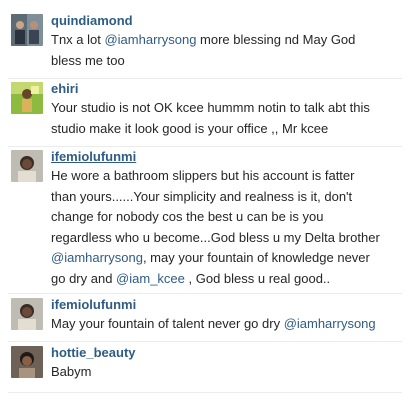 This screenshot has height=402, width=410. What do you see at coordinates (78, 39) in the screenshot?
I see `comment-text-segment: Tnx a lot` at bounding box center [78, 39].